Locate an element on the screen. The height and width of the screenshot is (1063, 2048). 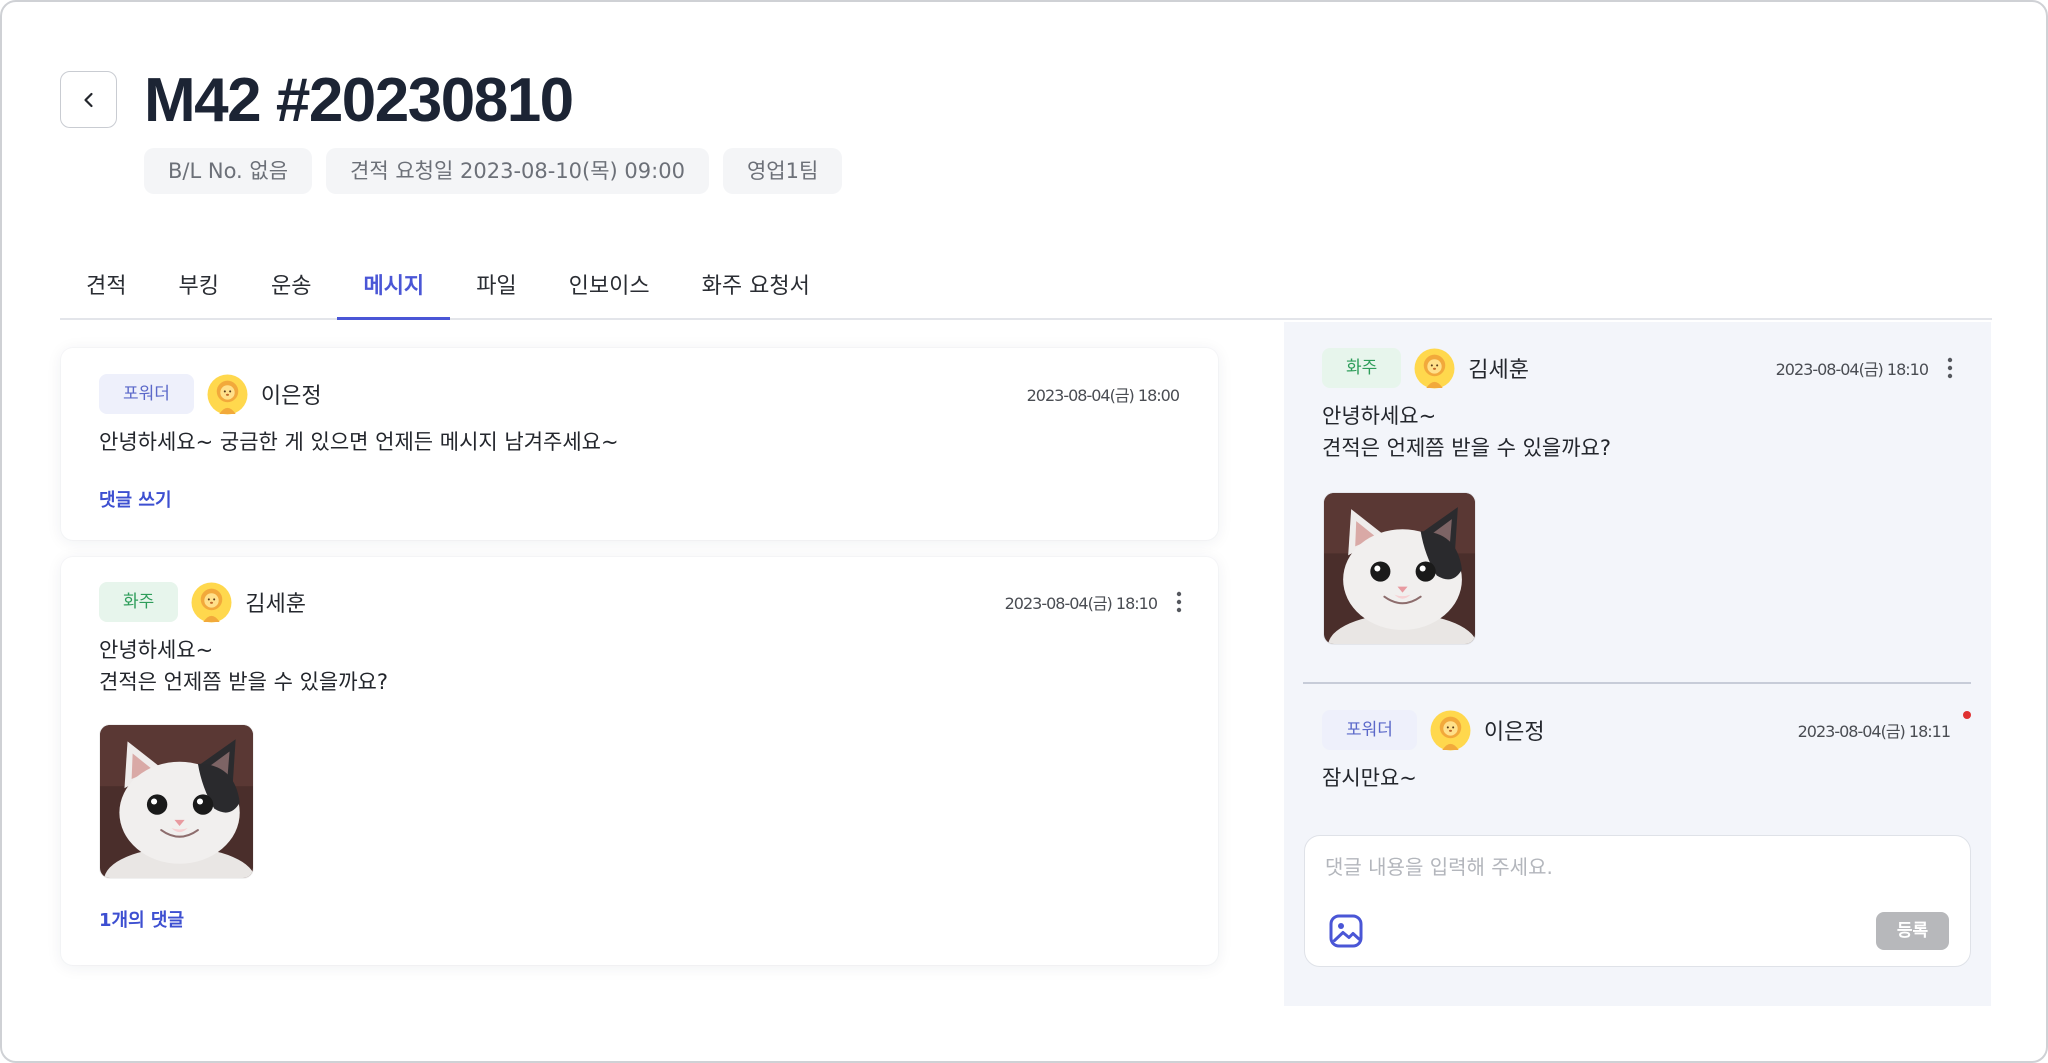
tab-files: 파일 is located at coordinates (496, 289).